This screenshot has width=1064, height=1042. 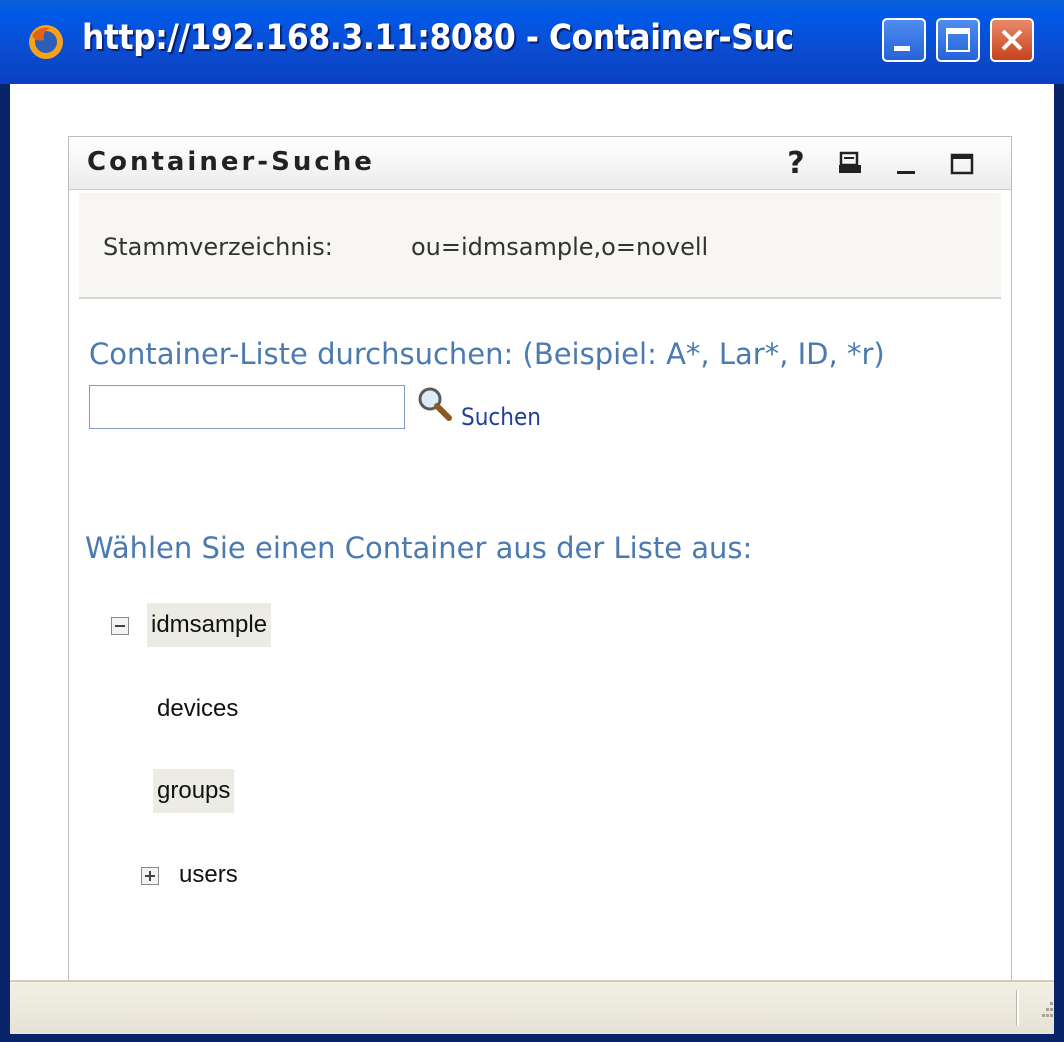 I want to click on maximize-icon, so click(x=962, y=164).